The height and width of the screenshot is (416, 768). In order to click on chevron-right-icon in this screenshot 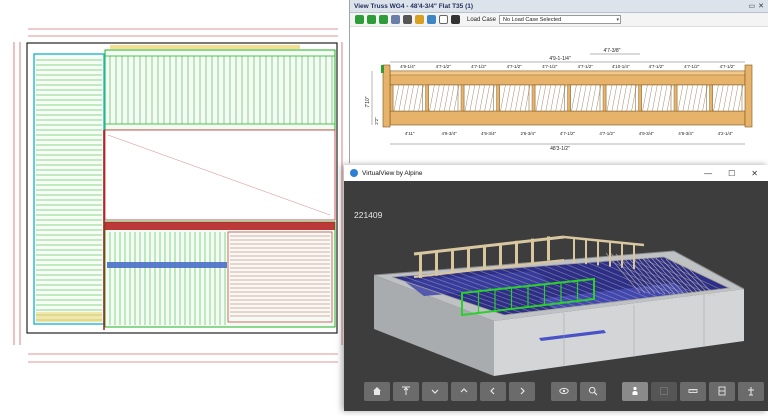, I will do `click(523, 391)`.